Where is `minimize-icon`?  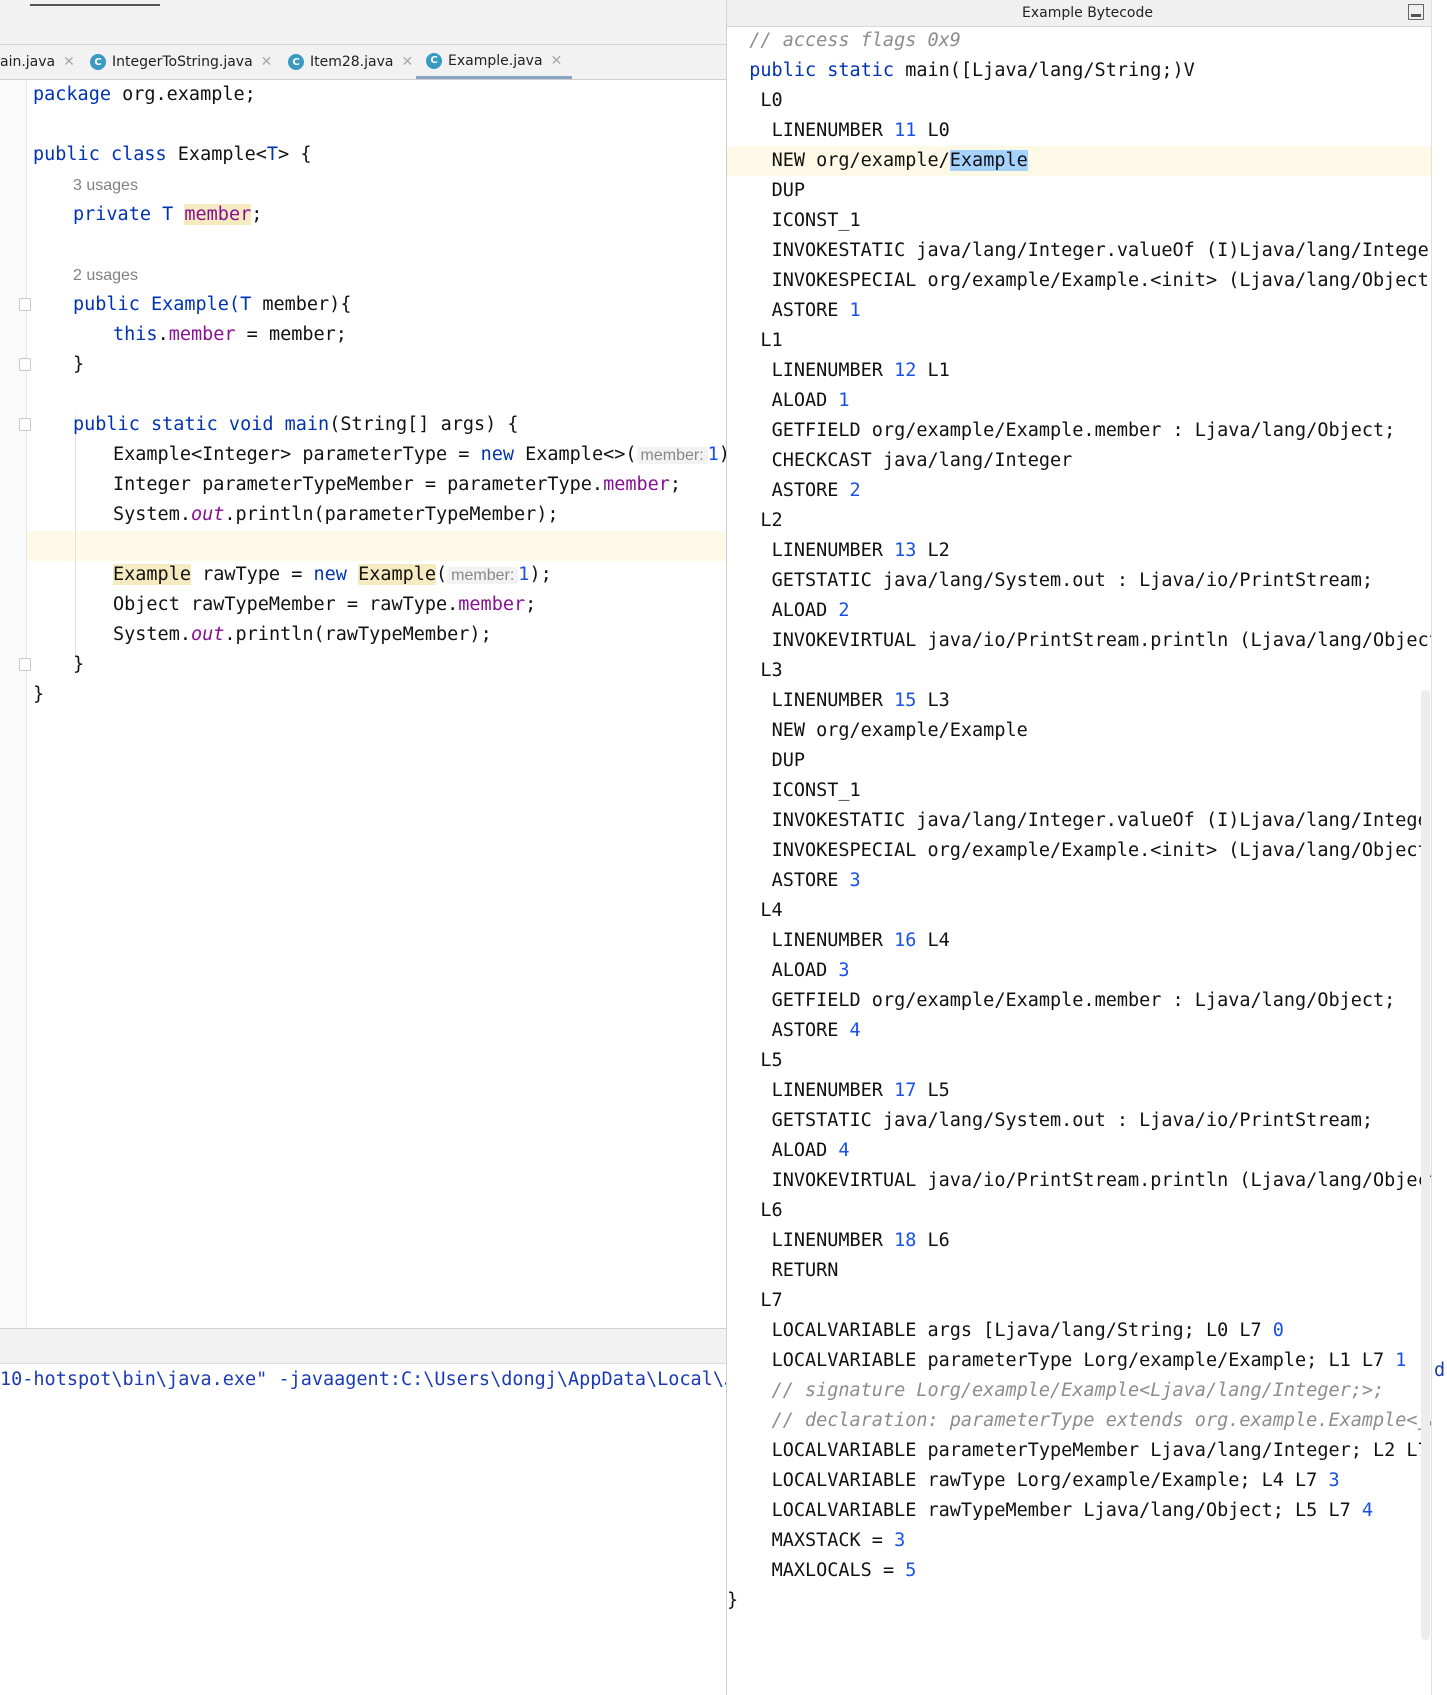
minimize-icon is located at coordinates (1416, 12).